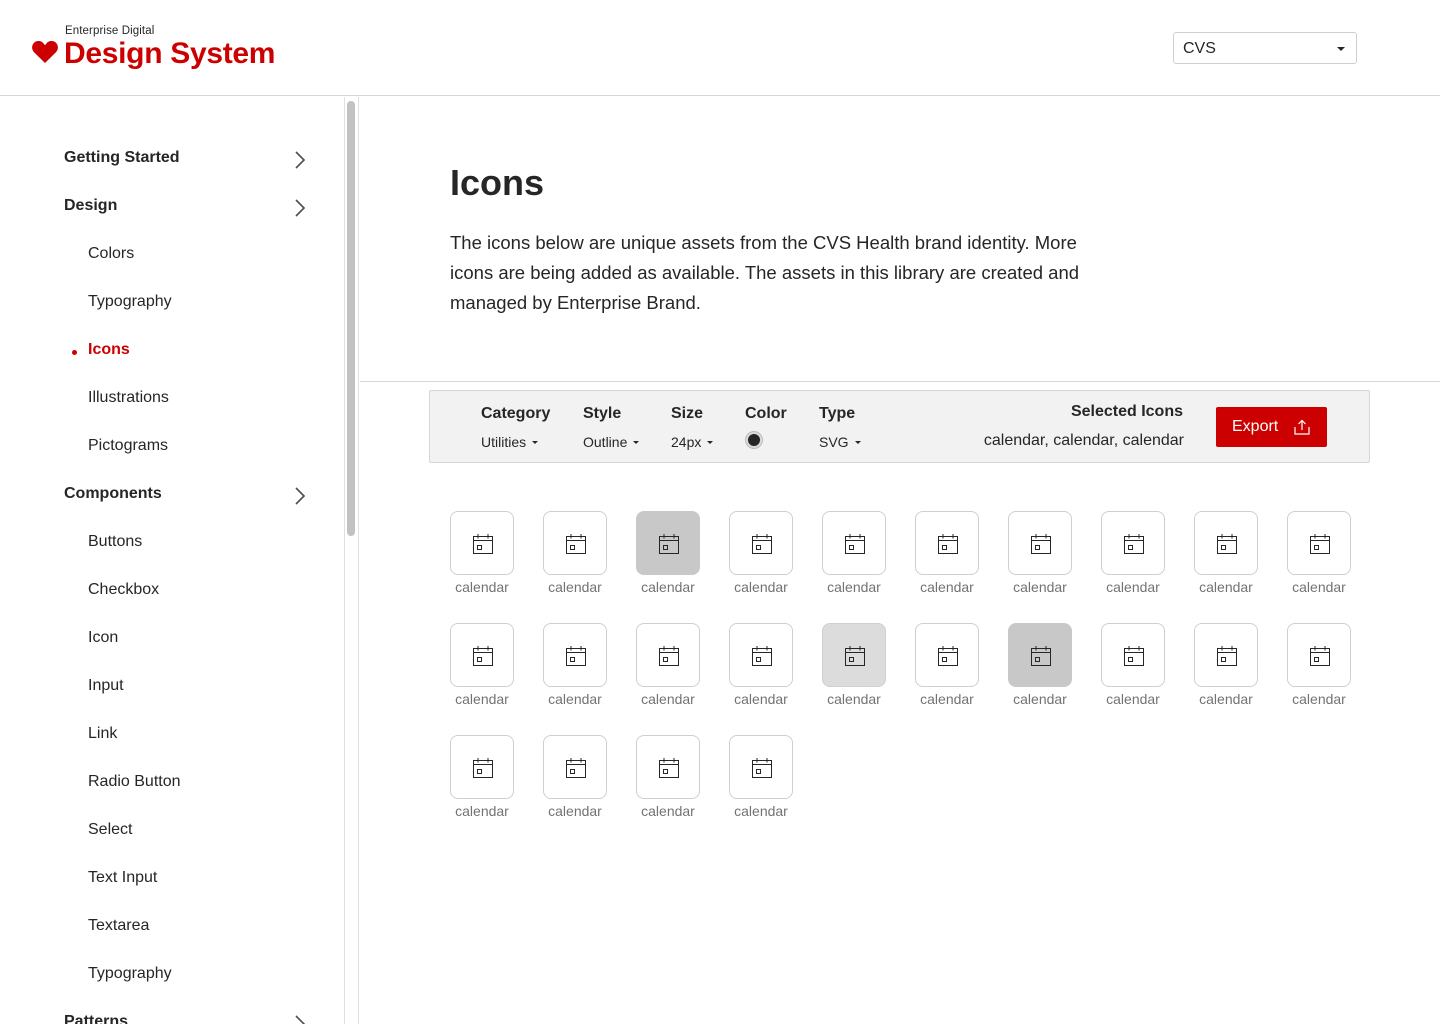 Image resolution: width=1440 pixels, height=1024 pixels. I want to click on sidebar-scrollbar-thumb, so click(351, 318).